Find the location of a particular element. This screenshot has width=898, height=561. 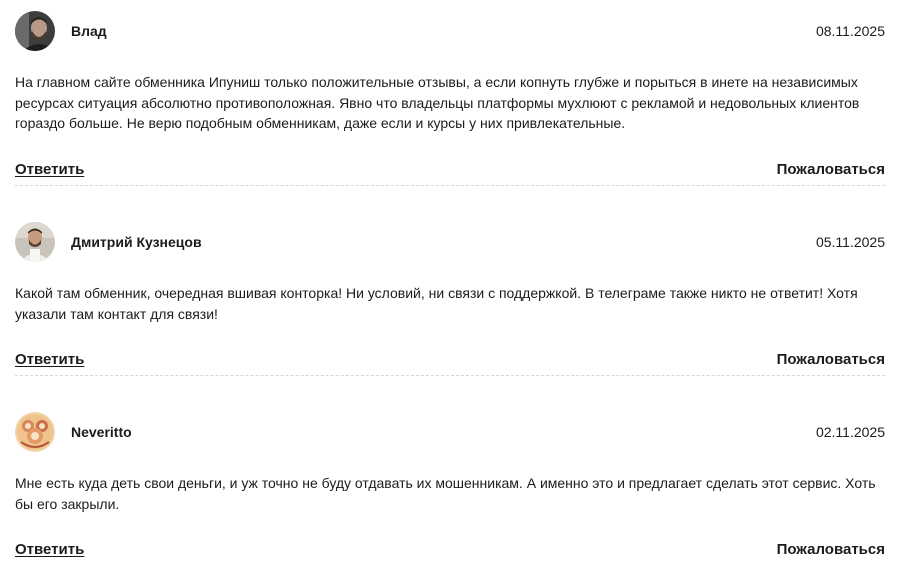

review-date: 08.11.2025 is located at coordinates (850, 31).